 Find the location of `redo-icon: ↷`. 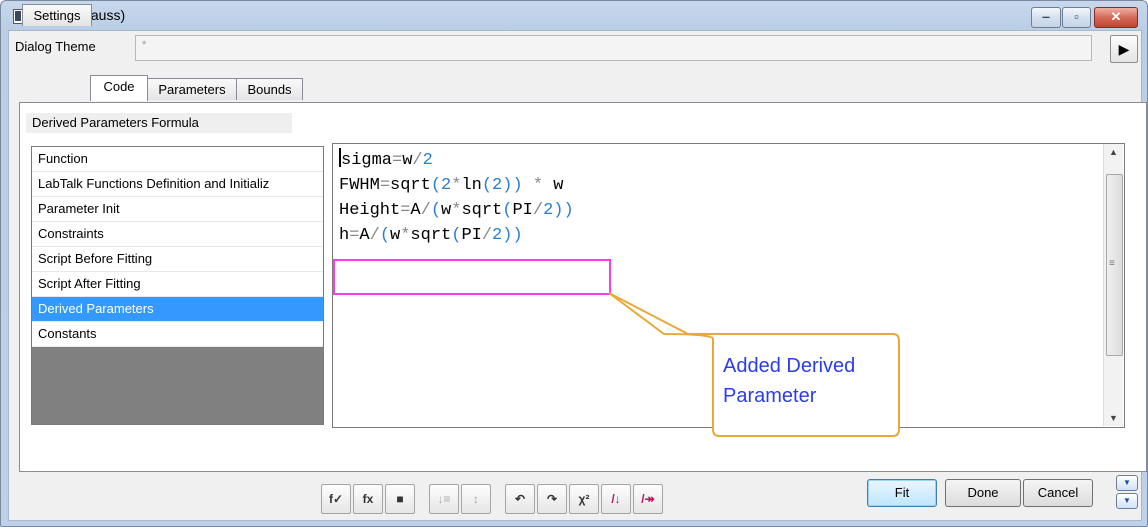

redo-icon: ↷ is located at coordinates (552, 499).